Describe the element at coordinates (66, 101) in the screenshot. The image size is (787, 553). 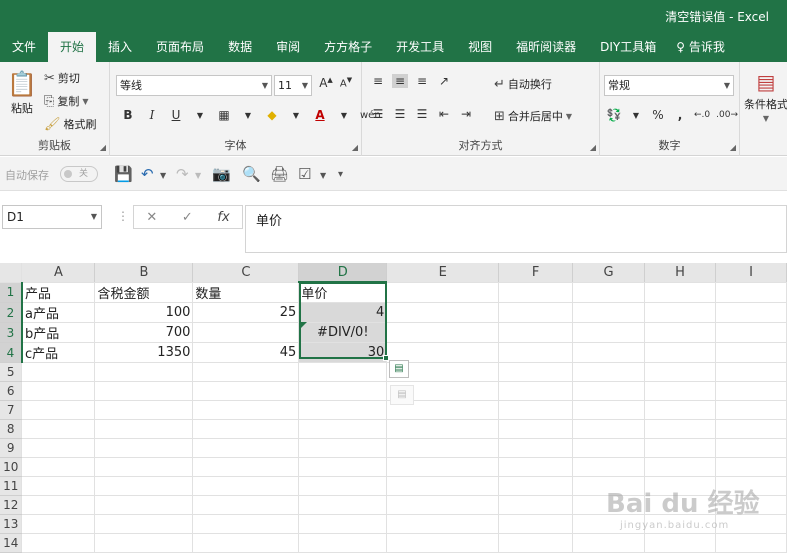
I see `copy-button: ⎘ 复制 ▼` at that location.